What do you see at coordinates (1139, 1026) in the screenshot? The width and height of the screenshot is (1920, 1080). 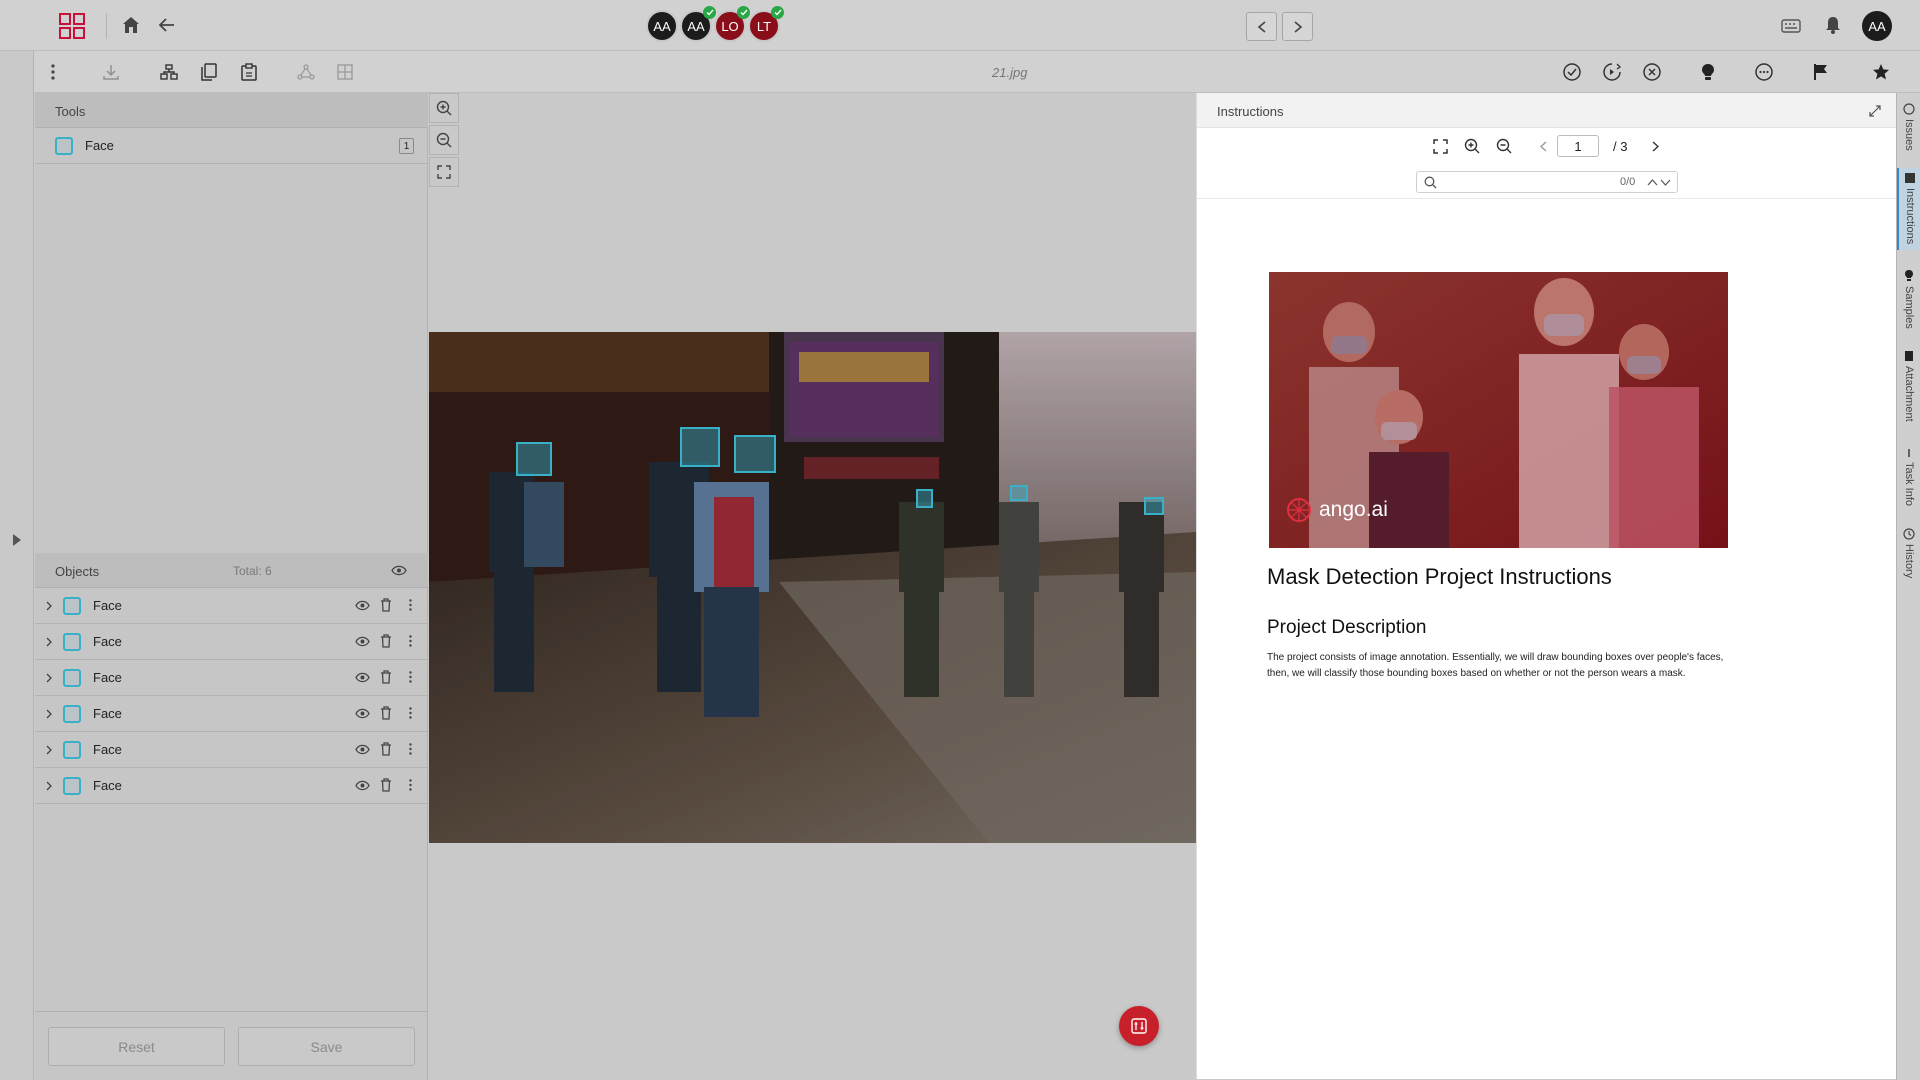 I see `floating-action-button` at bounding box center [1139, 1026].